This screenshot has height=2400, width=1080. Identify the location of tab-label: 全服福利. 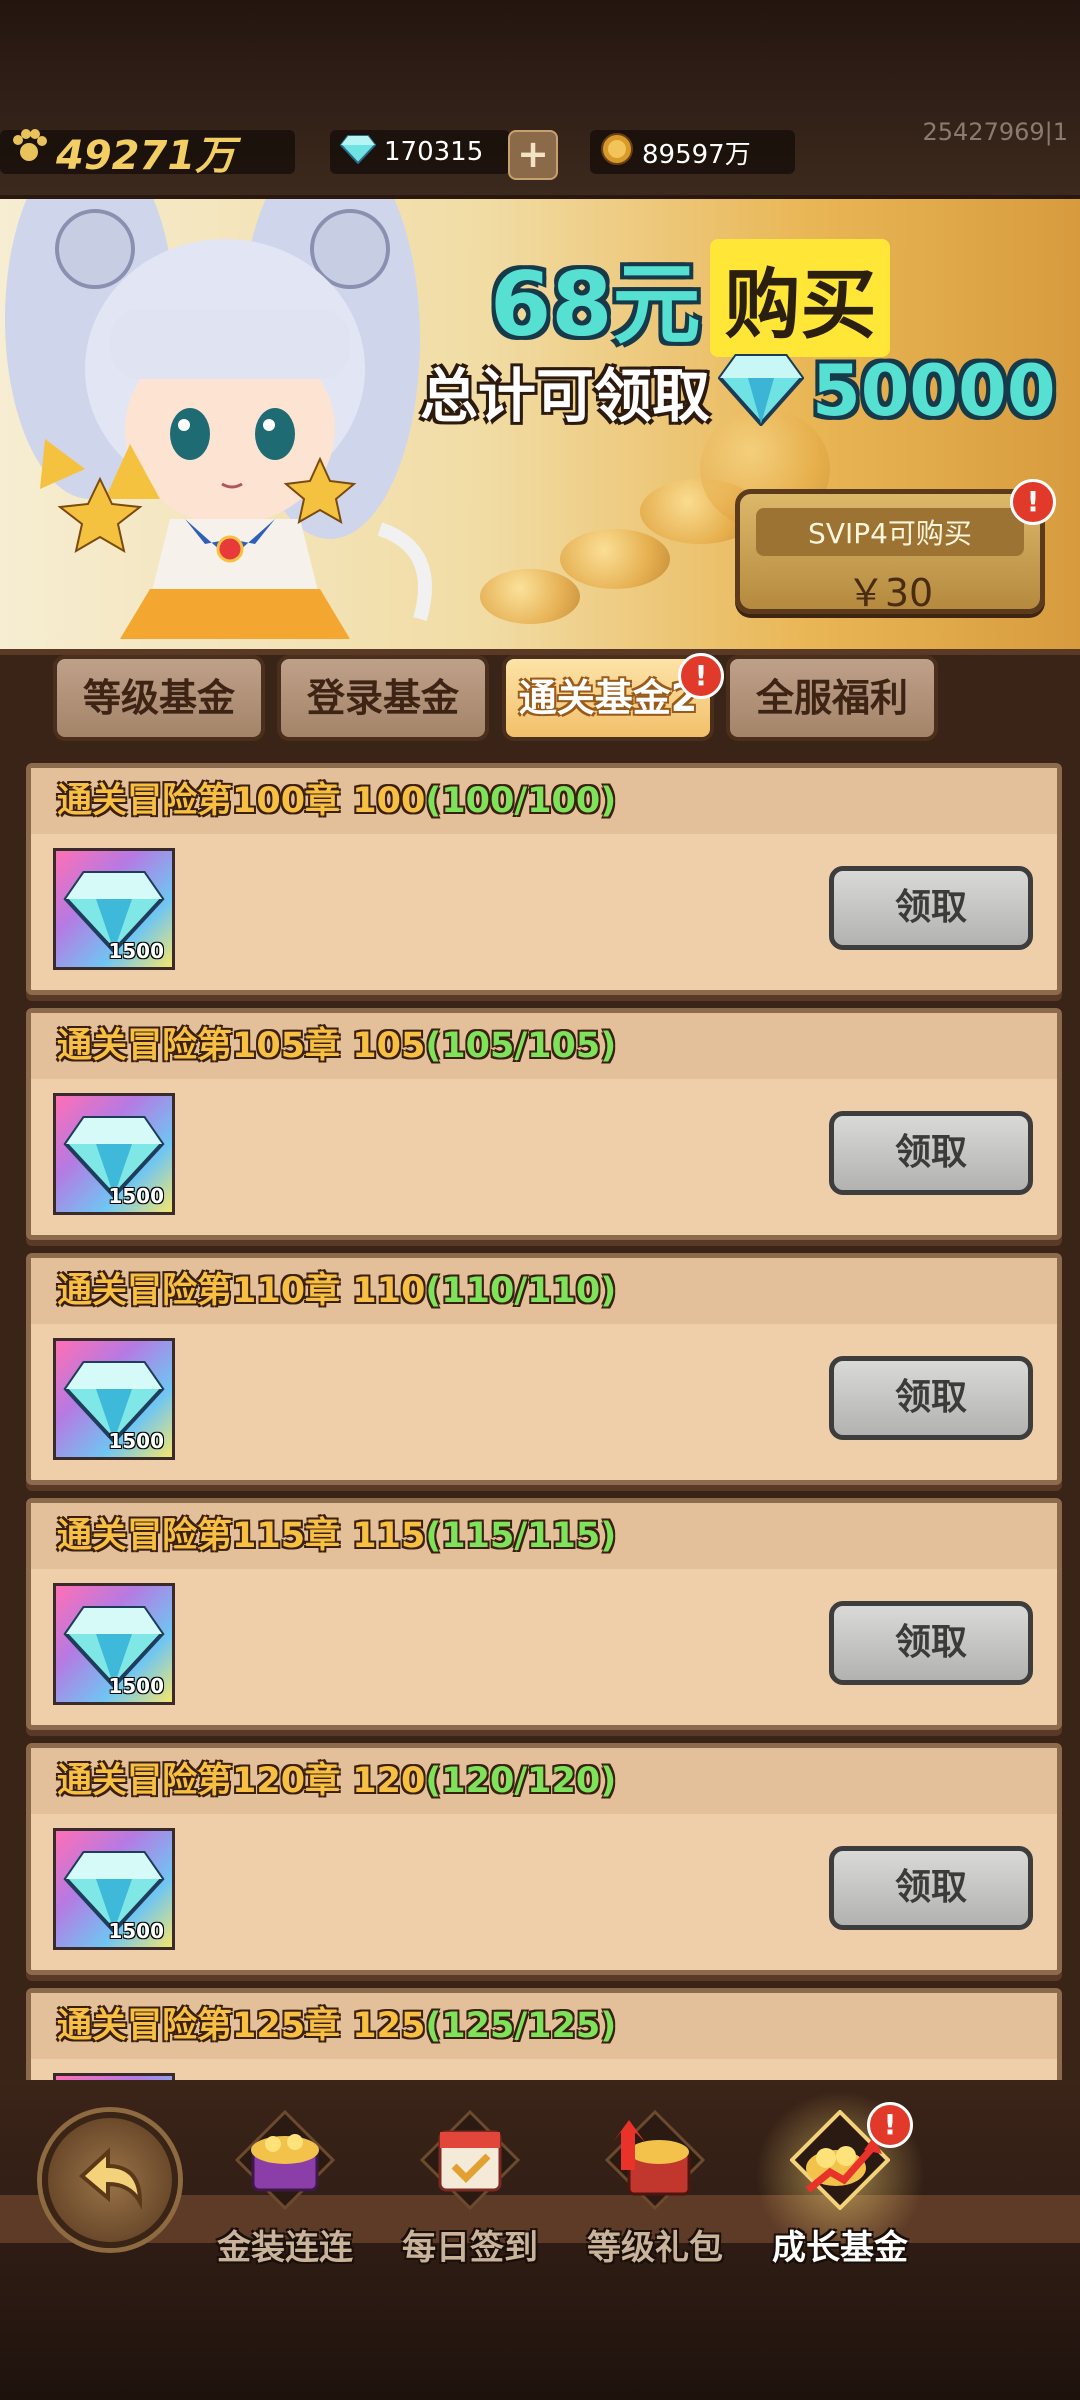
(831, 698).